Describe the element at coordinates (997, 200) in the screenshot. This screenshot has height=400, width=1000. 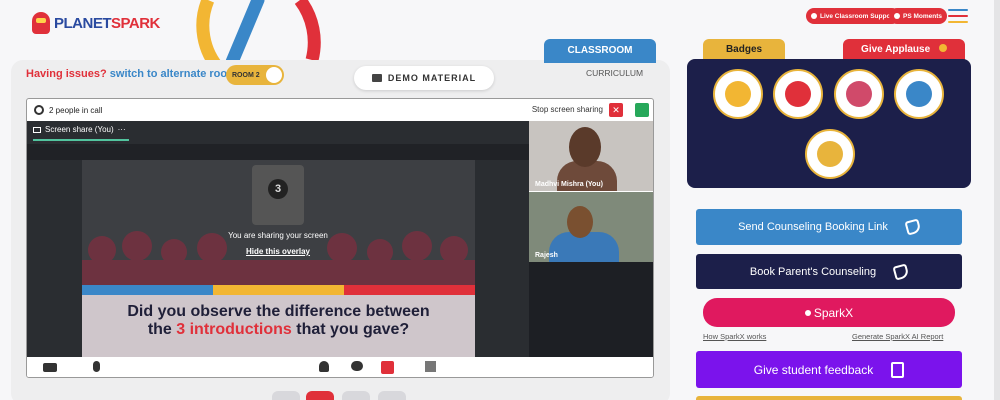
I see `page-scrollbar` at that location.